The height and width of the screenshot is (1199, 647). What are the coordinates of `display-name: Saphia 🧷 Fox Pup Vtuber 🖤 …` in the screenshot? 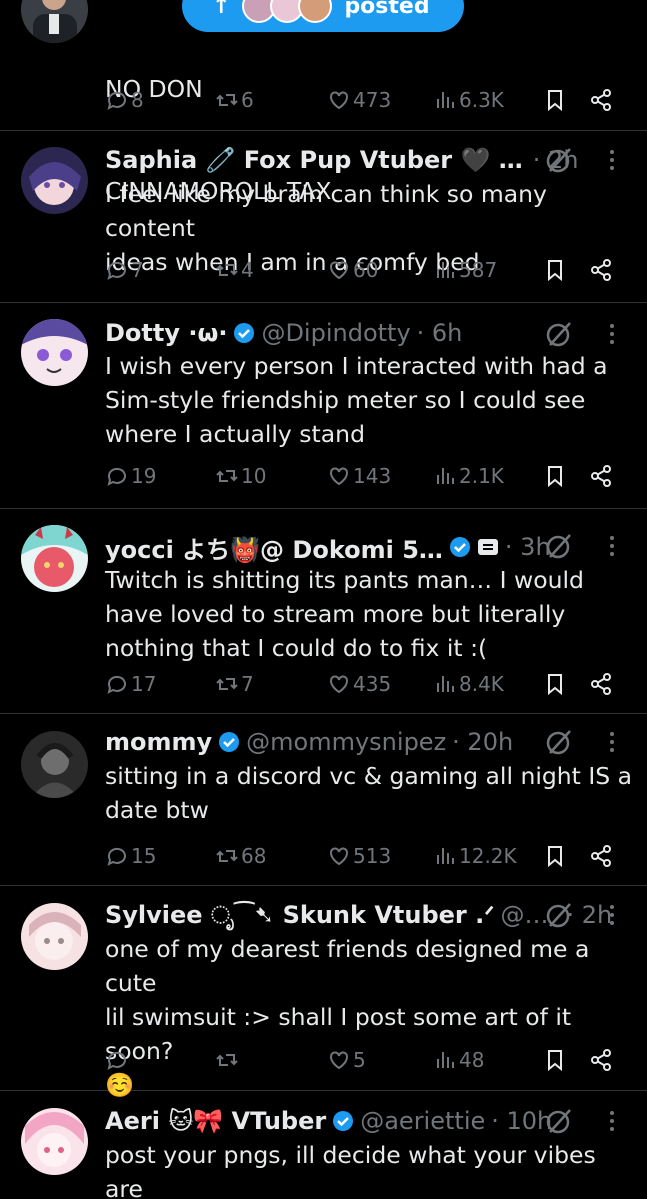 It's located at (314, 160).